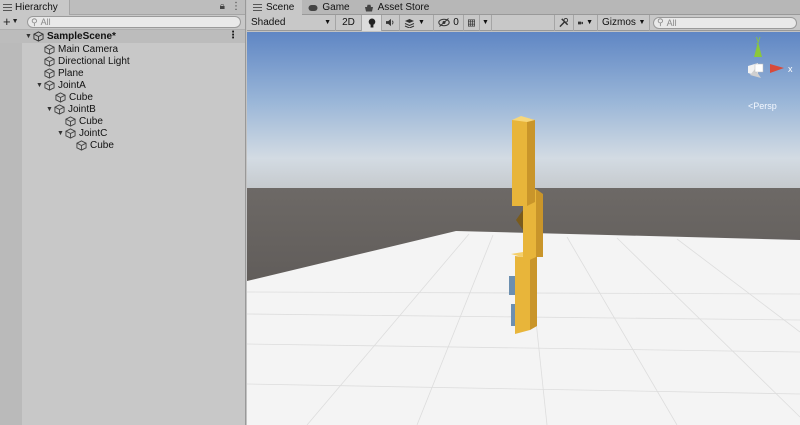  I want to click on shading-mode-dropdown: Shaded ▼, so click(291, 22).